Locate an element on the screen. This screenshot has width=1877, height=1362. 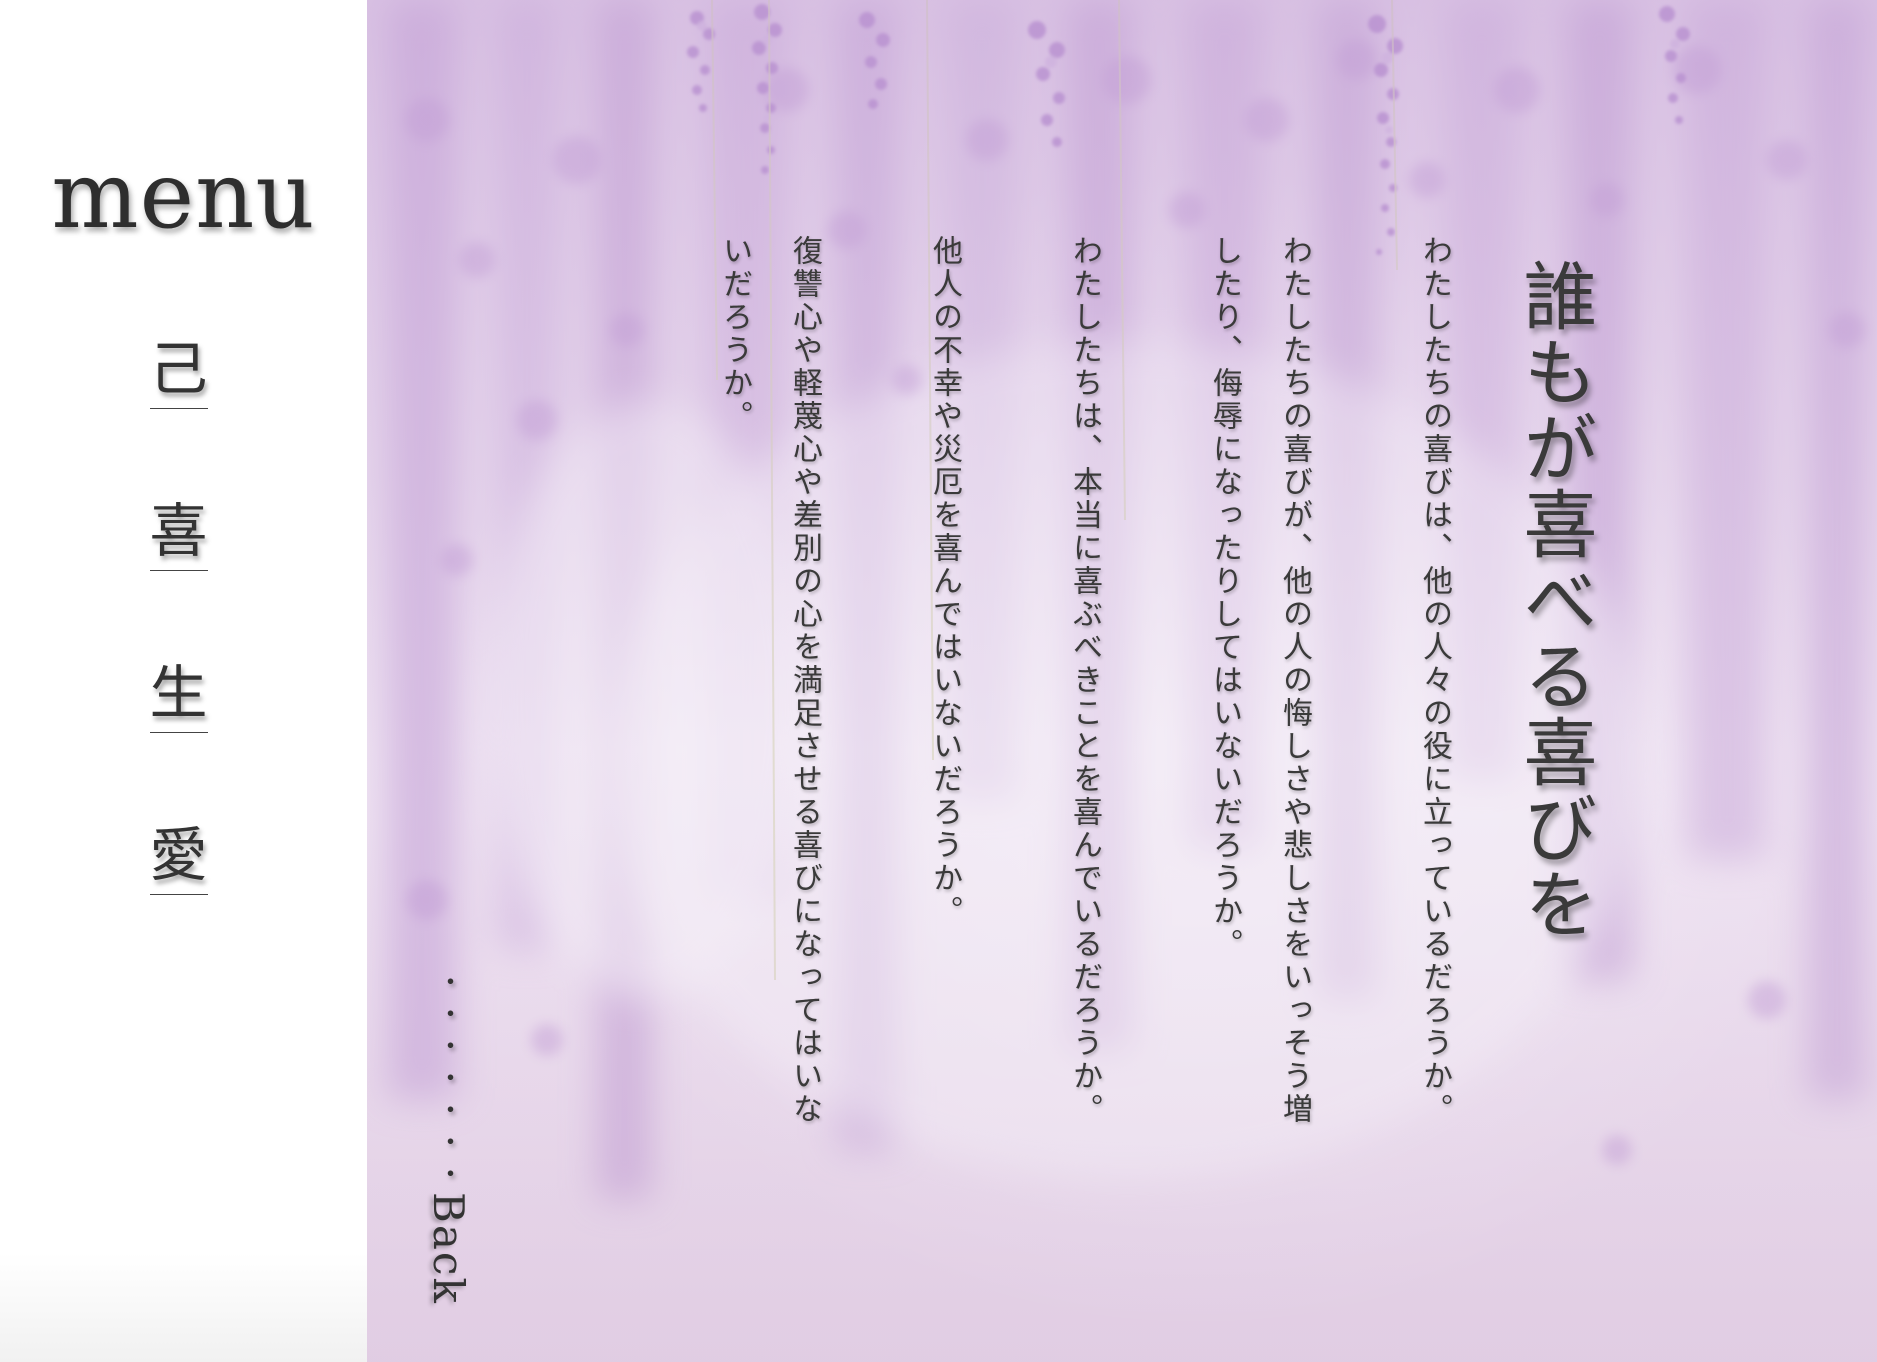
menu-item-己: 己 is located at coordinates (178, 411).